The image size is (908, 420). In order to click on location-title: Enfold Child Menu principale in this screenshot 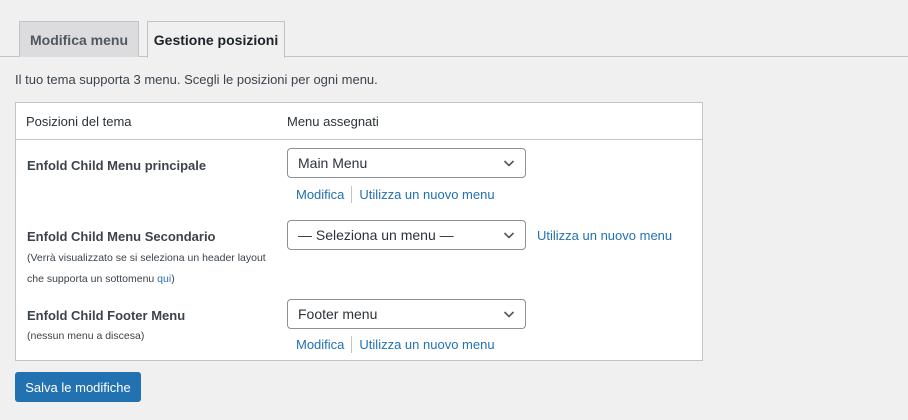, I will do `click(117, 165)`.